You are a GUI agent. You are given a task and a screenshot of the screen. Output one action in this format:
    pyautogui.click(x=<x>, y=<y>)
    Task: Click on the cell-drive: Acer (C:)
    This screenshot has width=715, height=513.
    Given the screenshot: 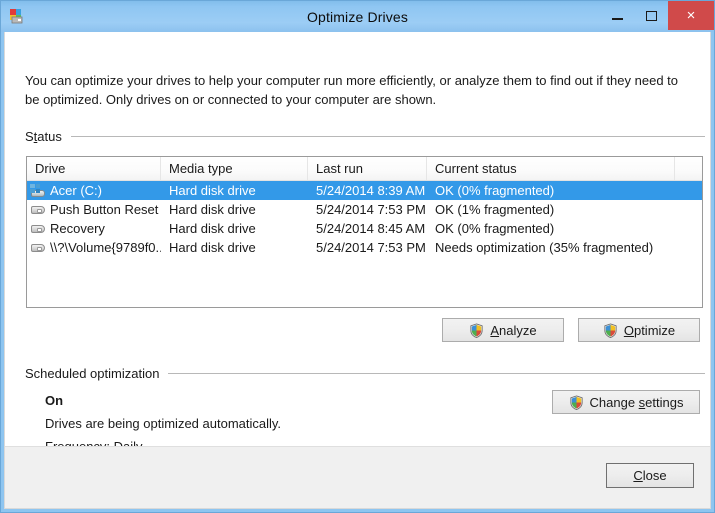 What is the action you would take?
    pyautogui.click(x=94, y=190)
    